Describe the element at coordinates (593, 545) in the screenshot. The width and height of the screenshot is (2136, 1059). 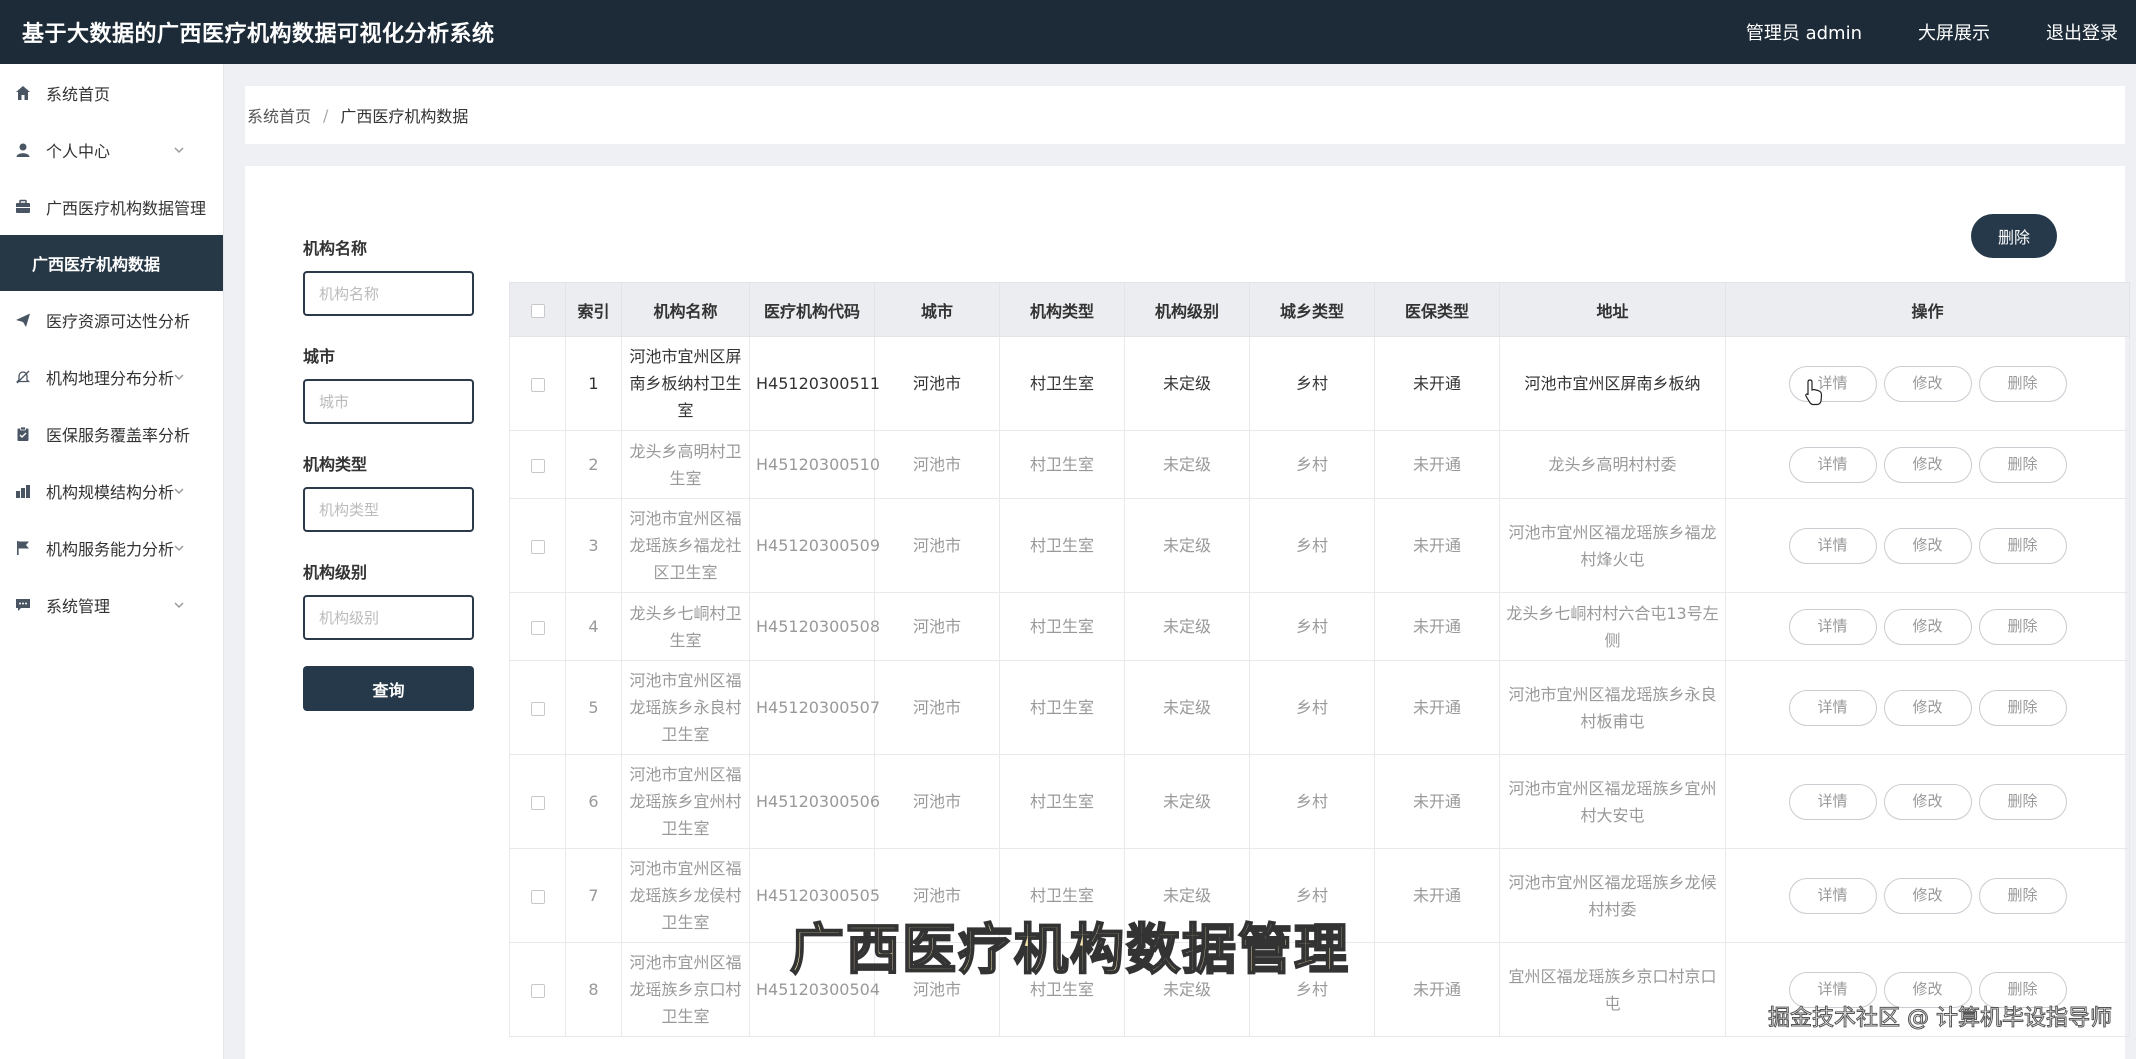
I see `cell-index: 3` at that location.